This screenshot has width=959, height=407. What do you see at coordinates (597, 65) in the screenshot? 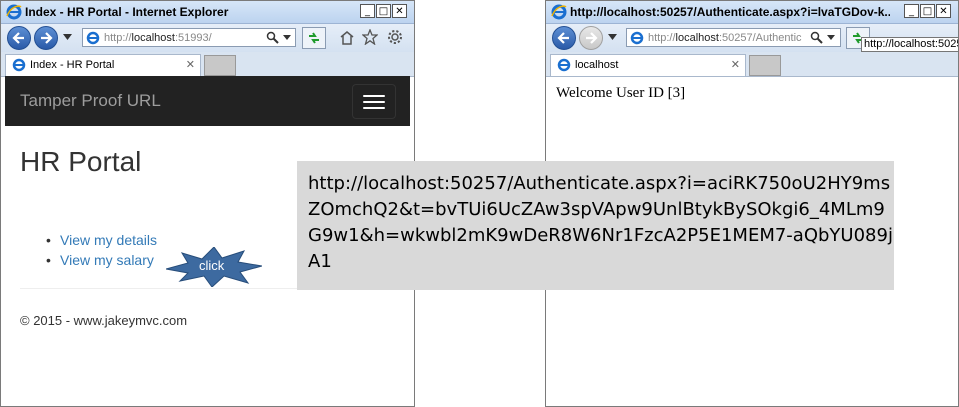
I see `tab-label: localhost` at bounding box center [597, 65].